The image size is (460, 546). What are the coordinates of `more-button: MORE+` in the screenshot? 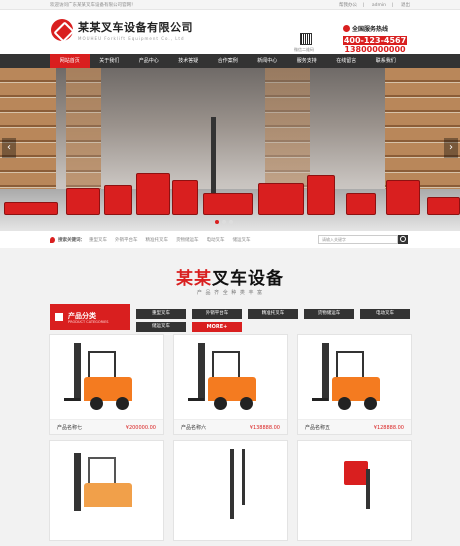 It's located at (217, 327).